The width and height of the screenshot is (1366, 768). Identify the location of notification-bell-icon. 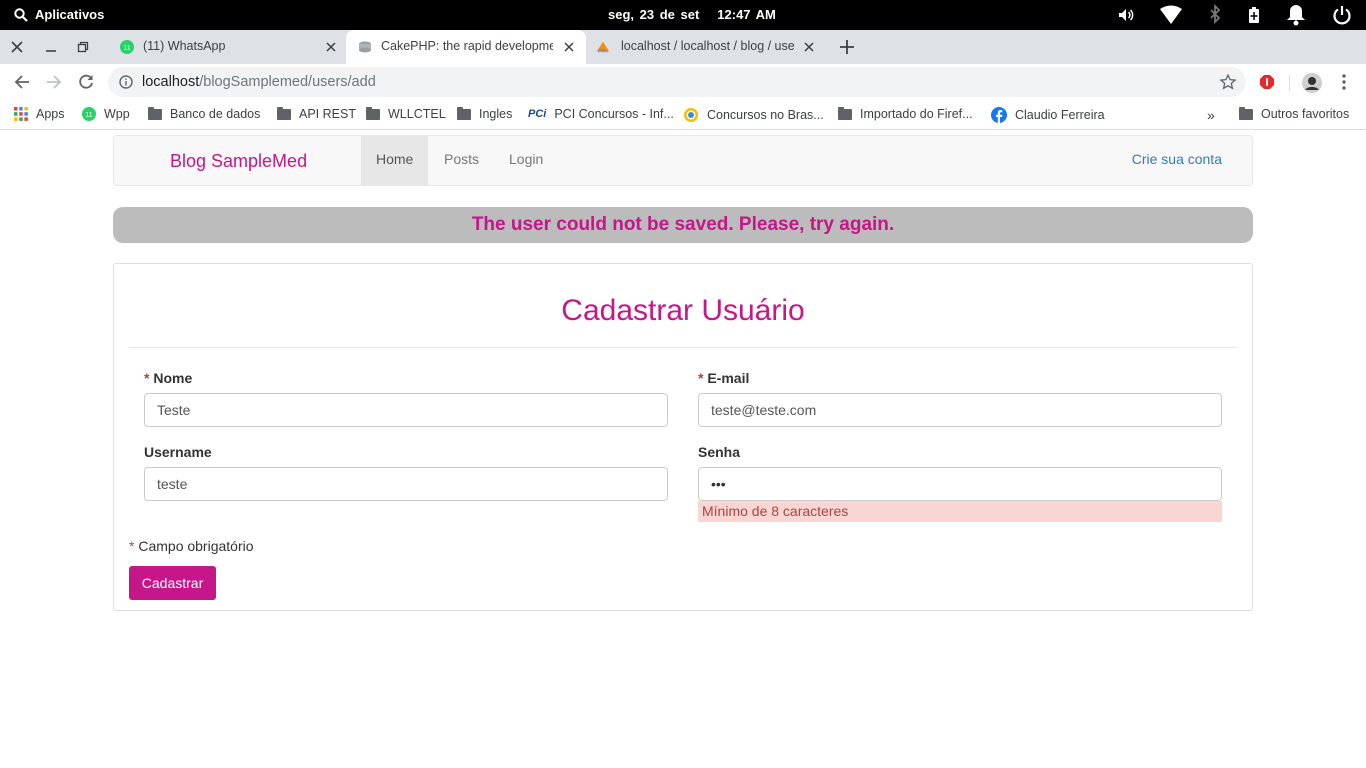
(1296, 15).